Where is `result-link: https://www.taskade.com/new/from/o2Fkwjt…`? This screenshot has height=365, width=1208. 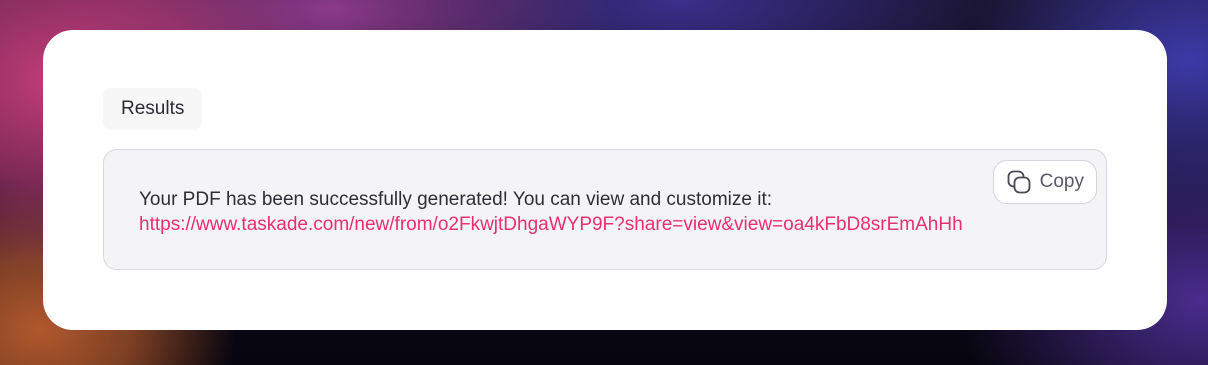 result-link: https://www.taskade.com/new/from/o2Fkwjt… is located at coordinates (551, 224).